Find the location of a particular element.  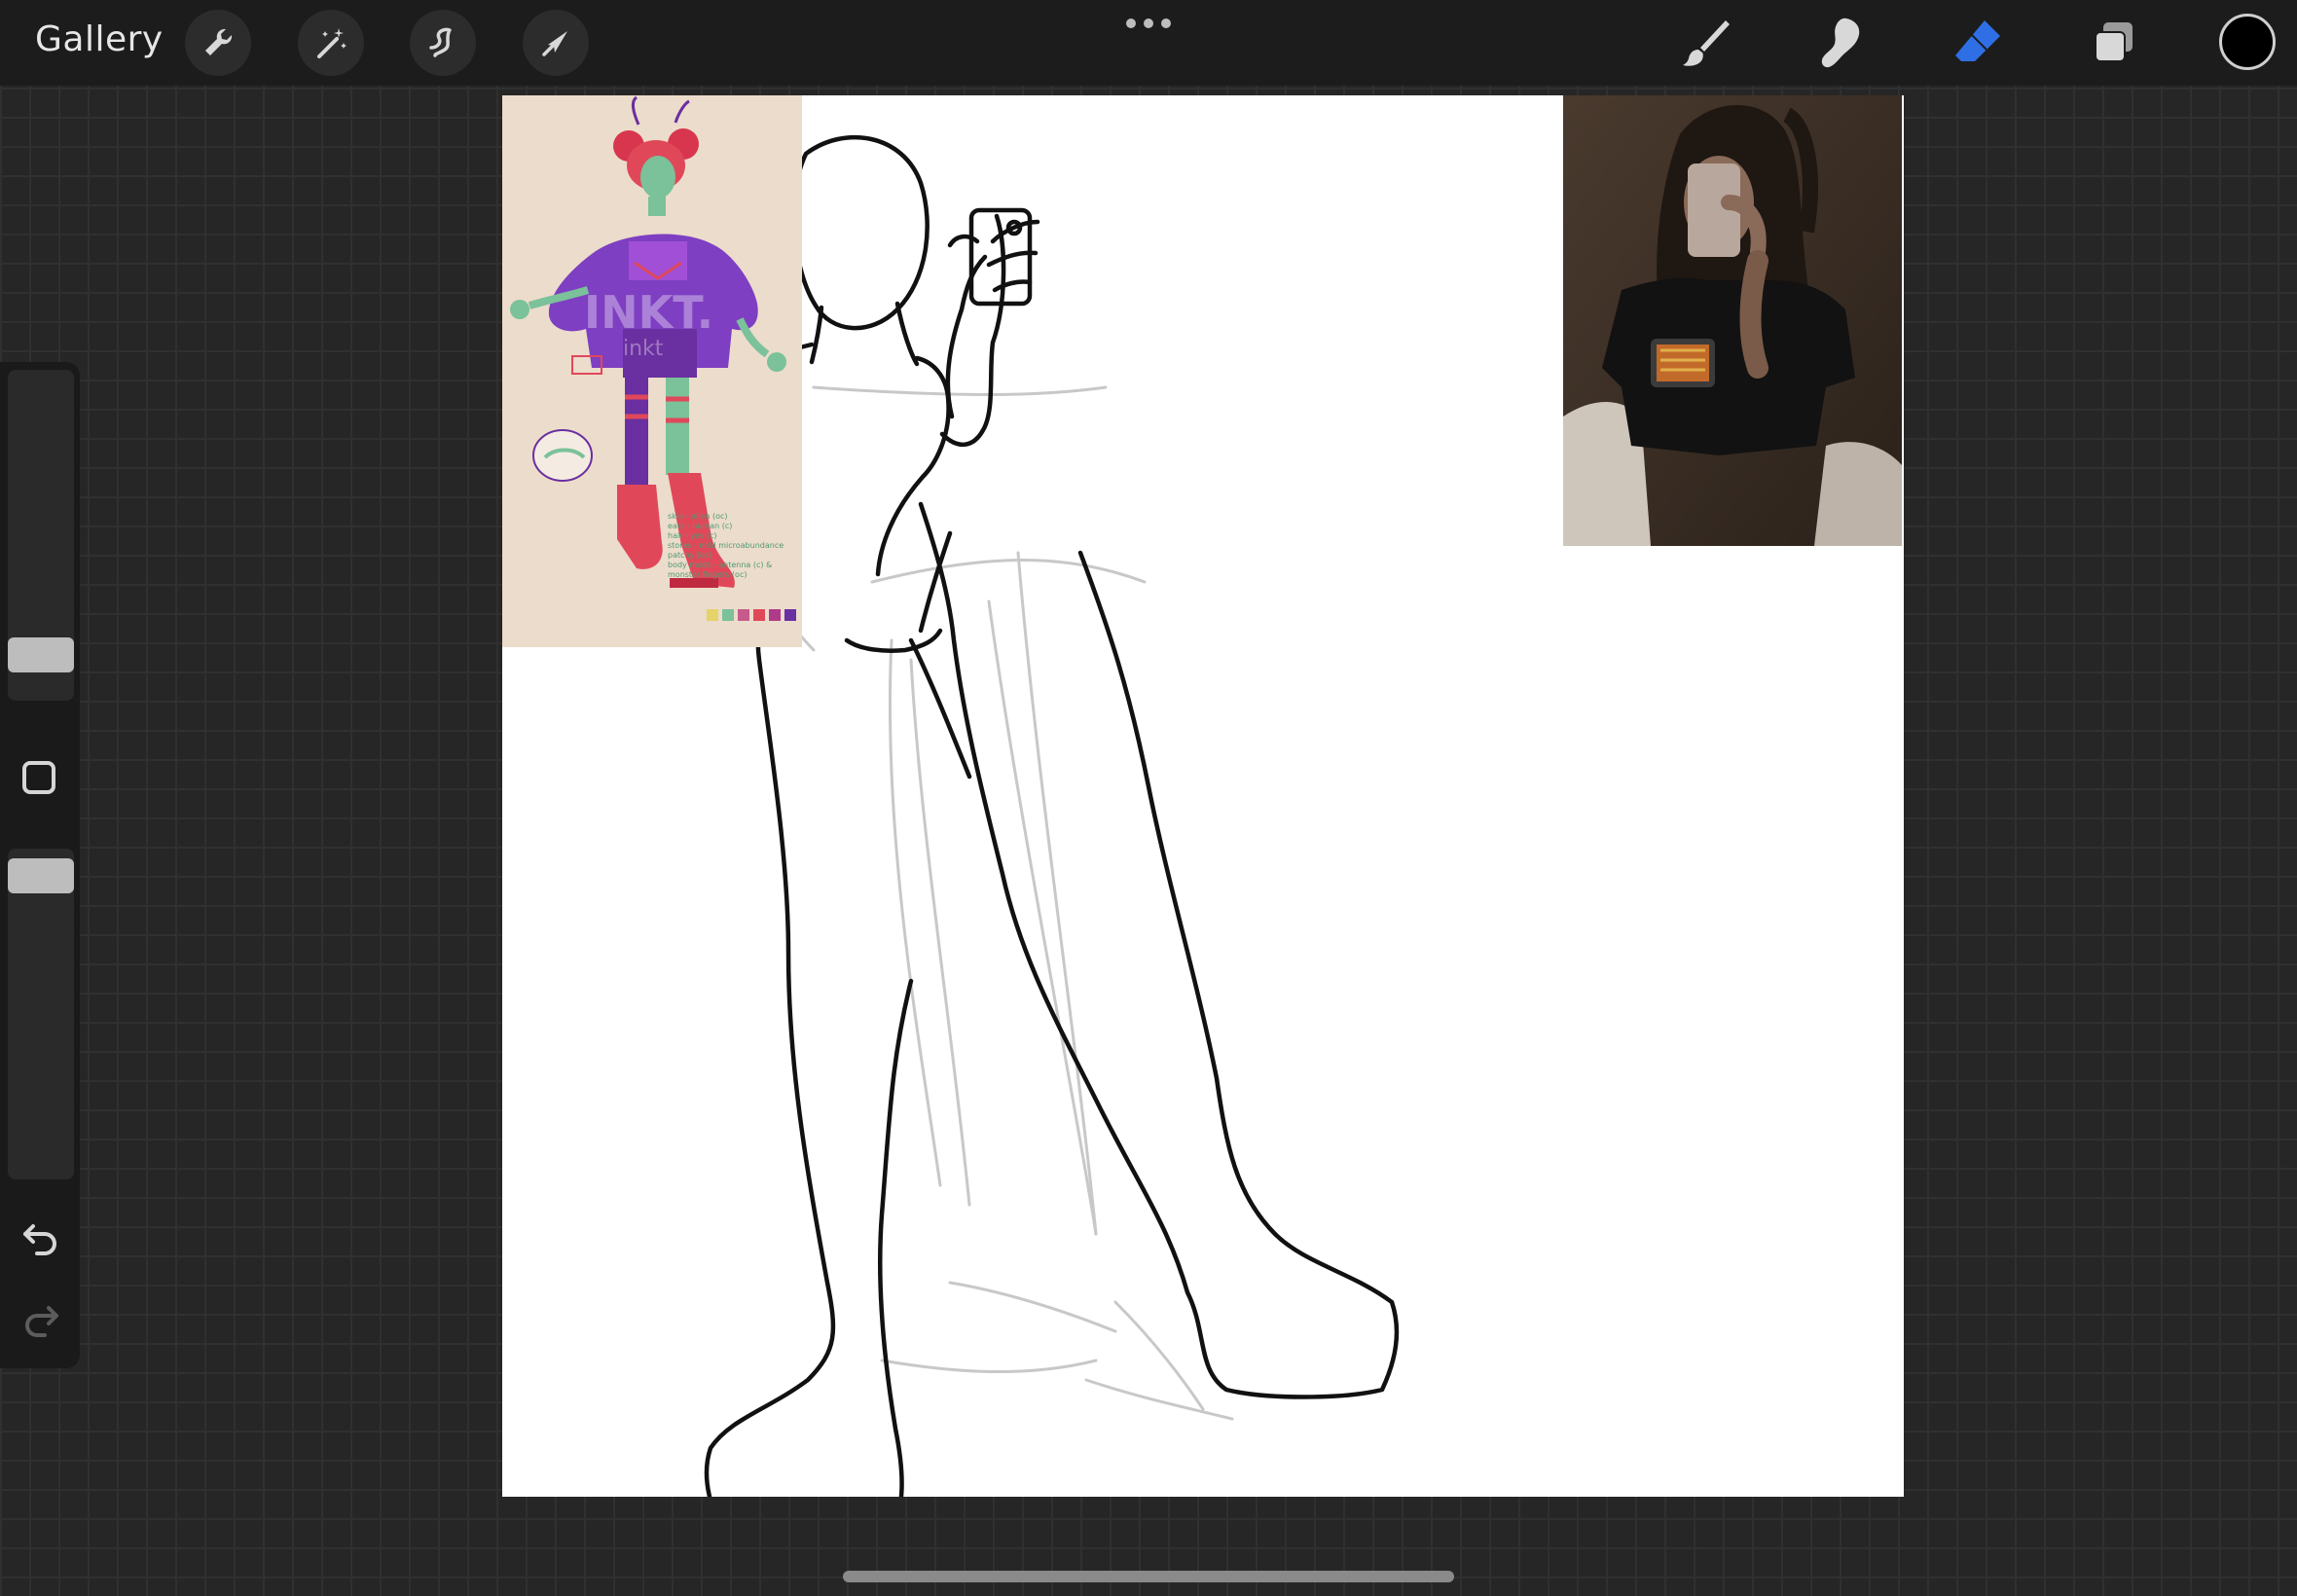

left-sidebar is located at coordinates (40, 865).